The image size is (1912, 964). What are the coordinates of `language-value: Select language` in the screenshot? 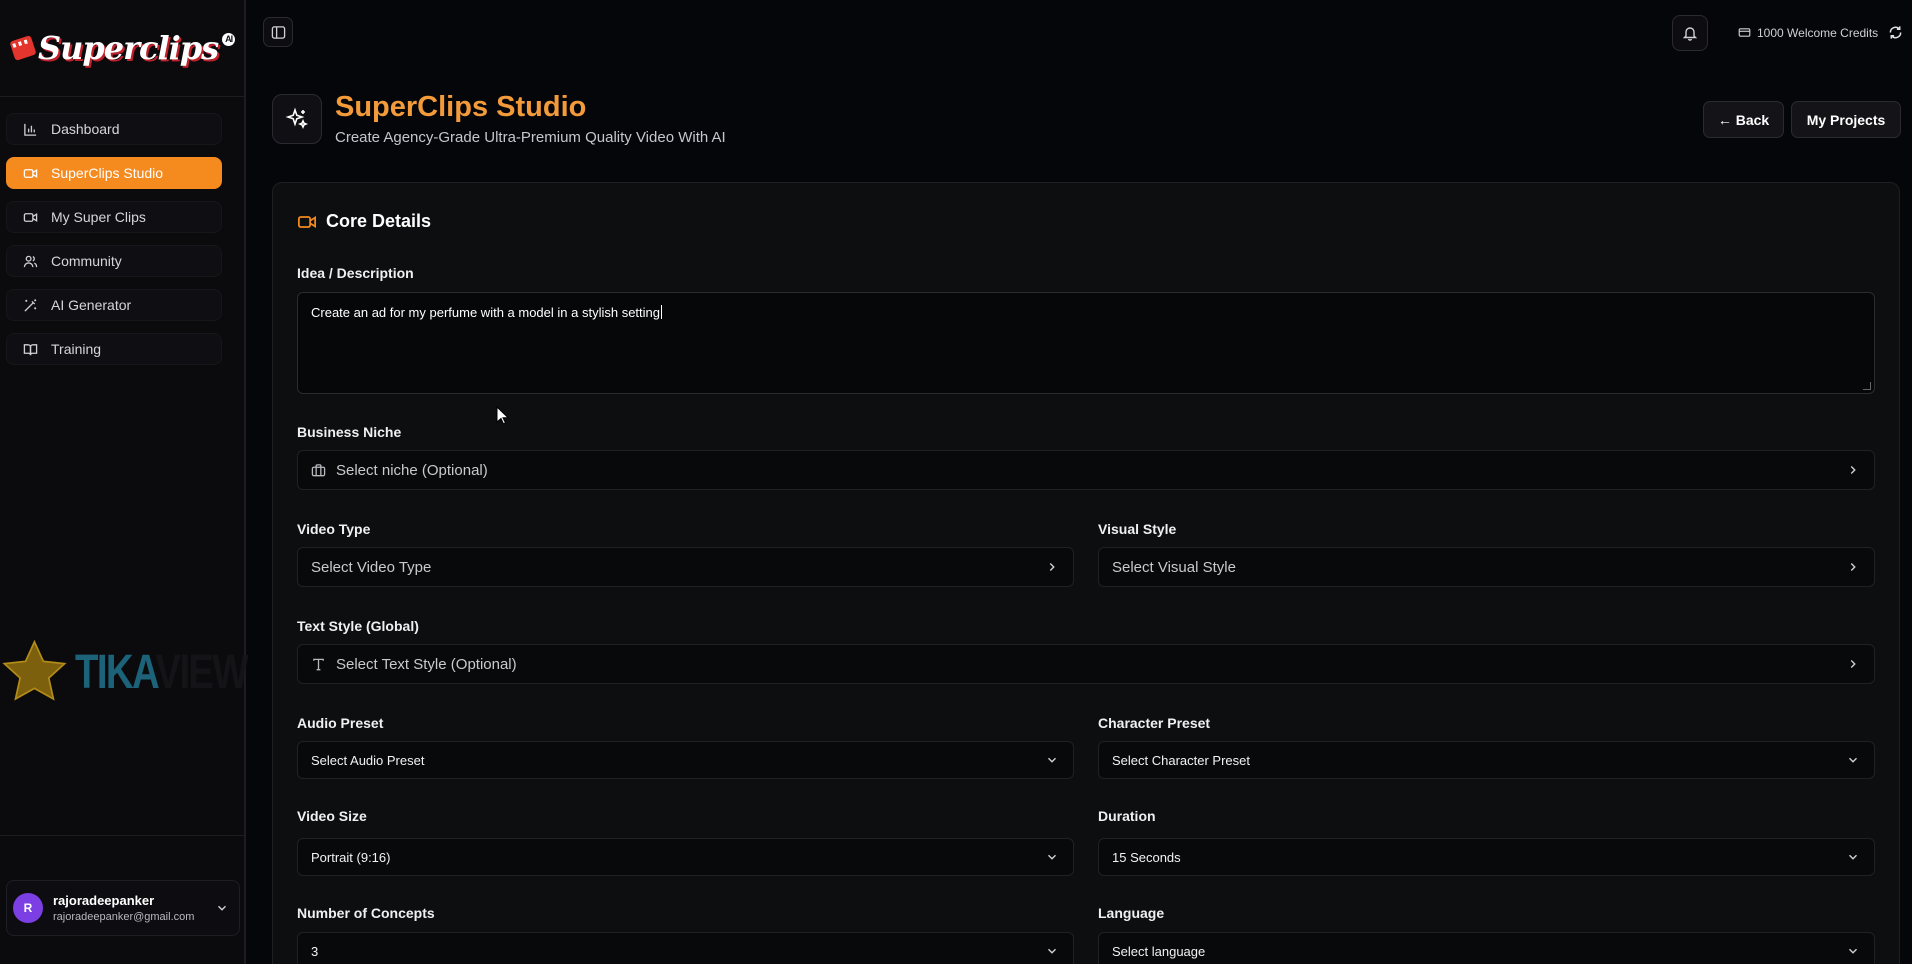 It's located at (1159, 951).